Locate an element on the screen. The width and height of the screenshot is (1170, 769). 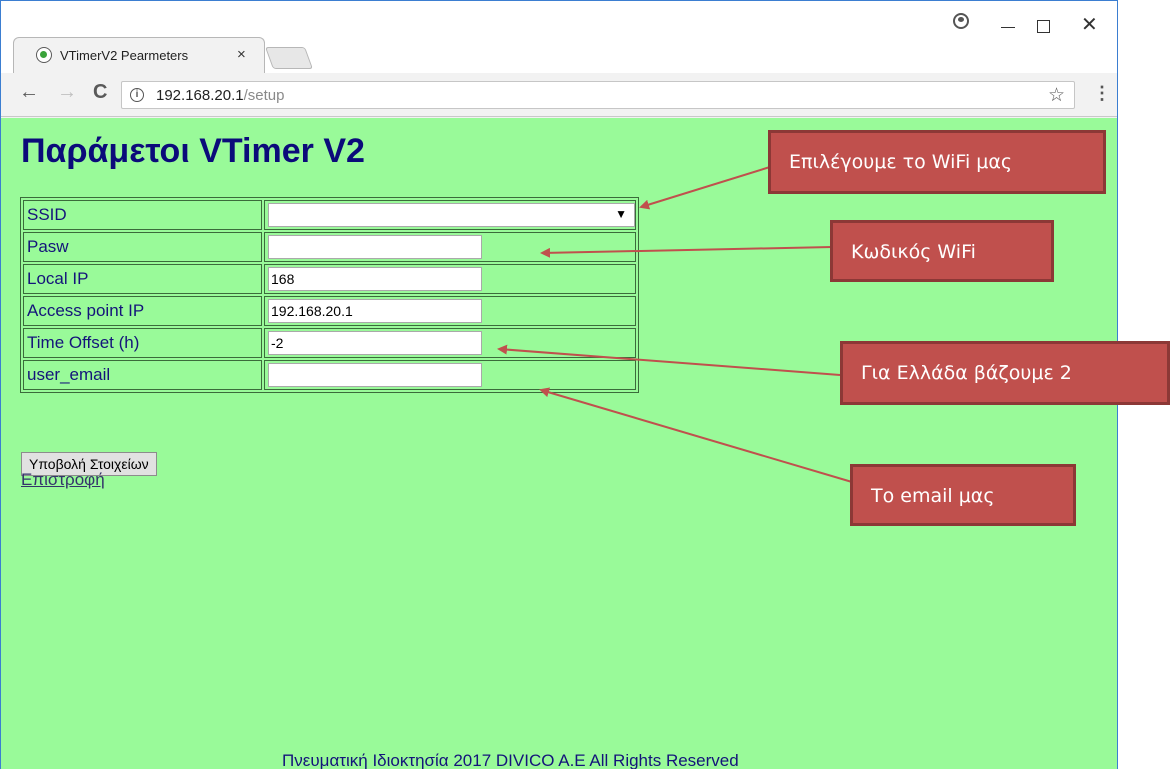
ssid-label: SSID is located at coordinates (142, 215).